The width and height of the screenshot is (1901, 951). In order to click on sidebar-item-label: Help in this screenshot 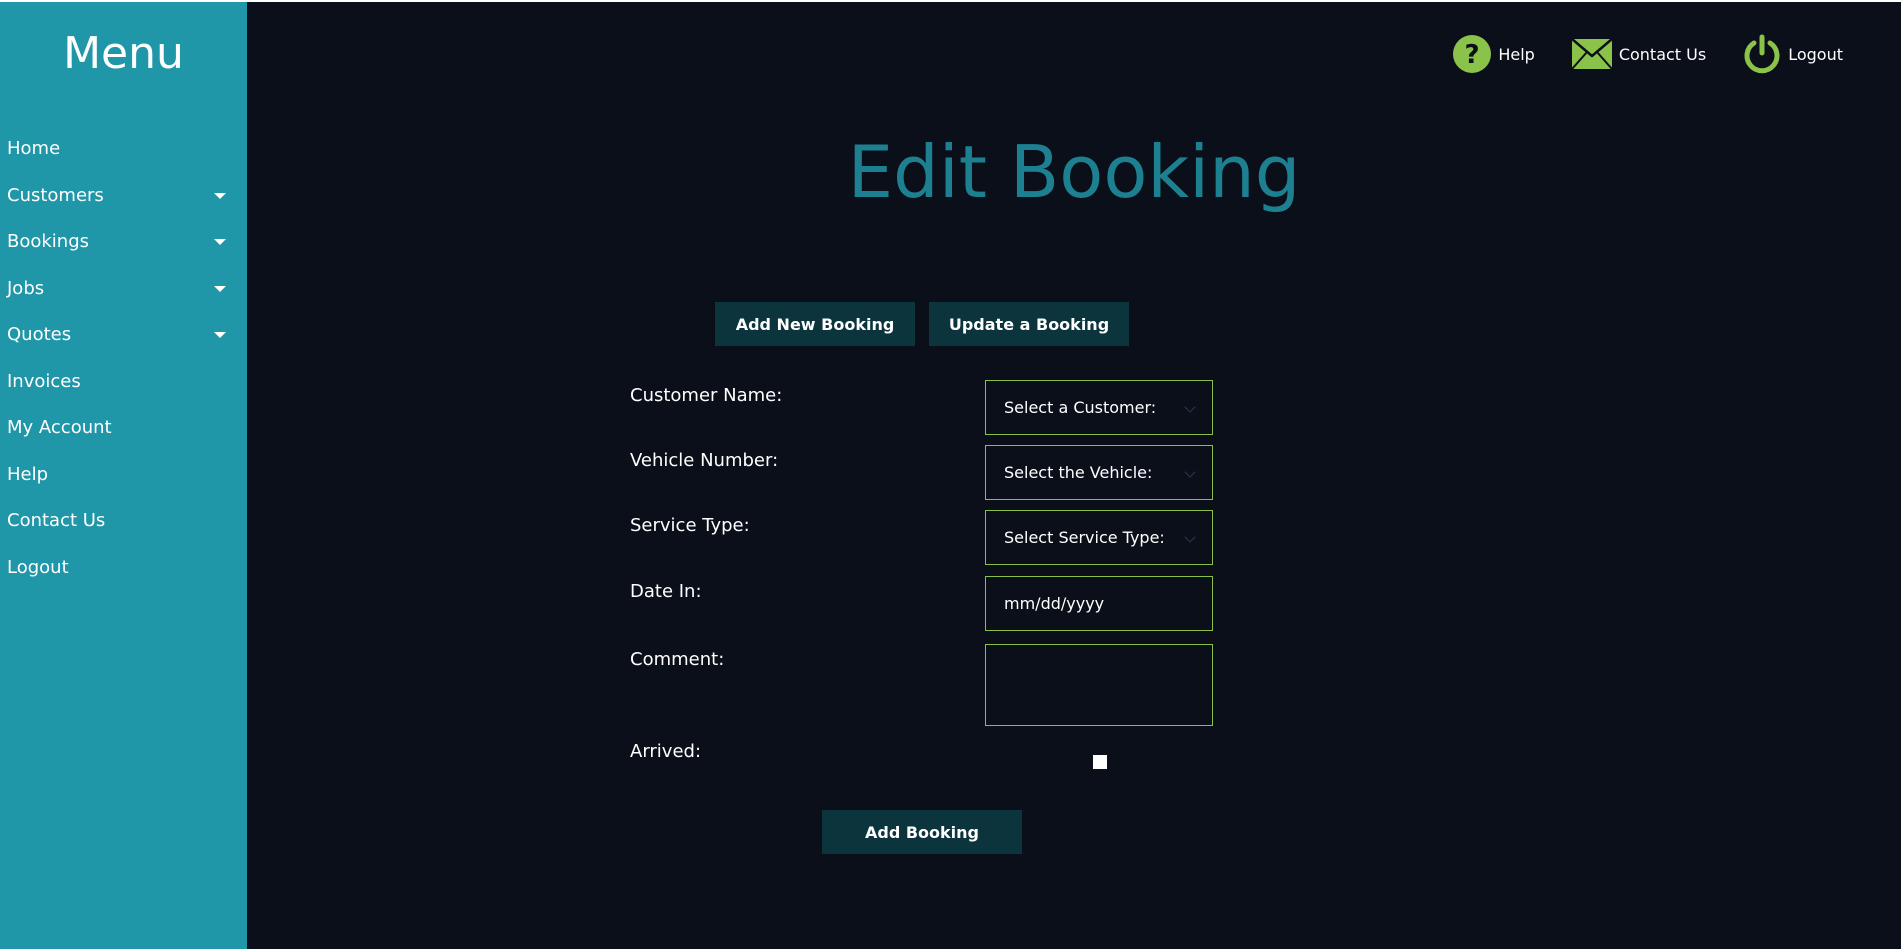, I will do `click(28, 474)`.